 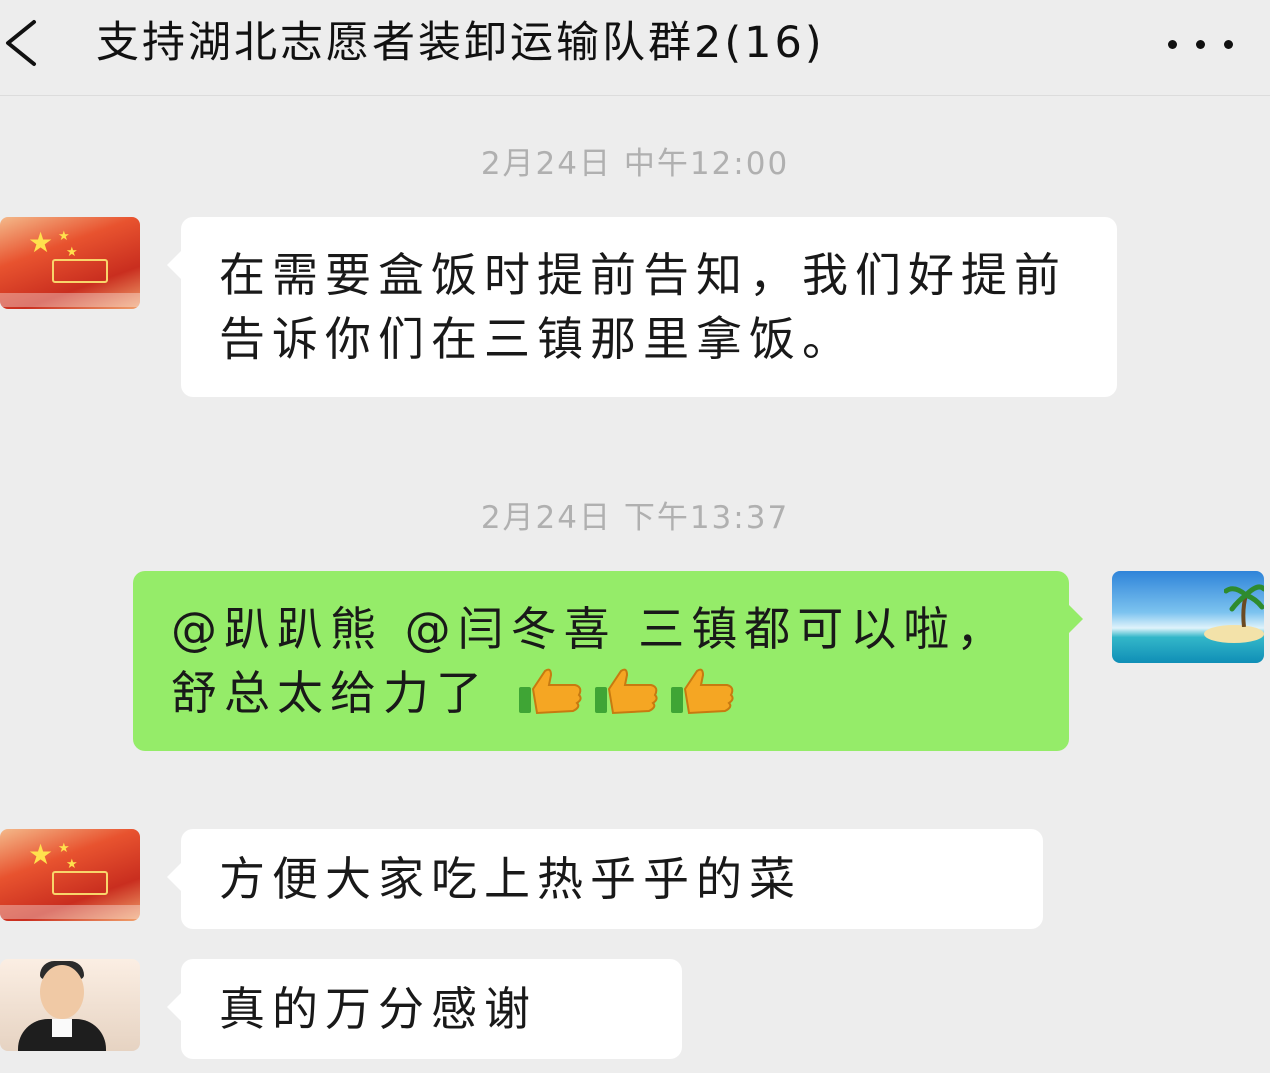 I want to click on message-bubble: 真的万分感谢, so click(x=424, y=1009).